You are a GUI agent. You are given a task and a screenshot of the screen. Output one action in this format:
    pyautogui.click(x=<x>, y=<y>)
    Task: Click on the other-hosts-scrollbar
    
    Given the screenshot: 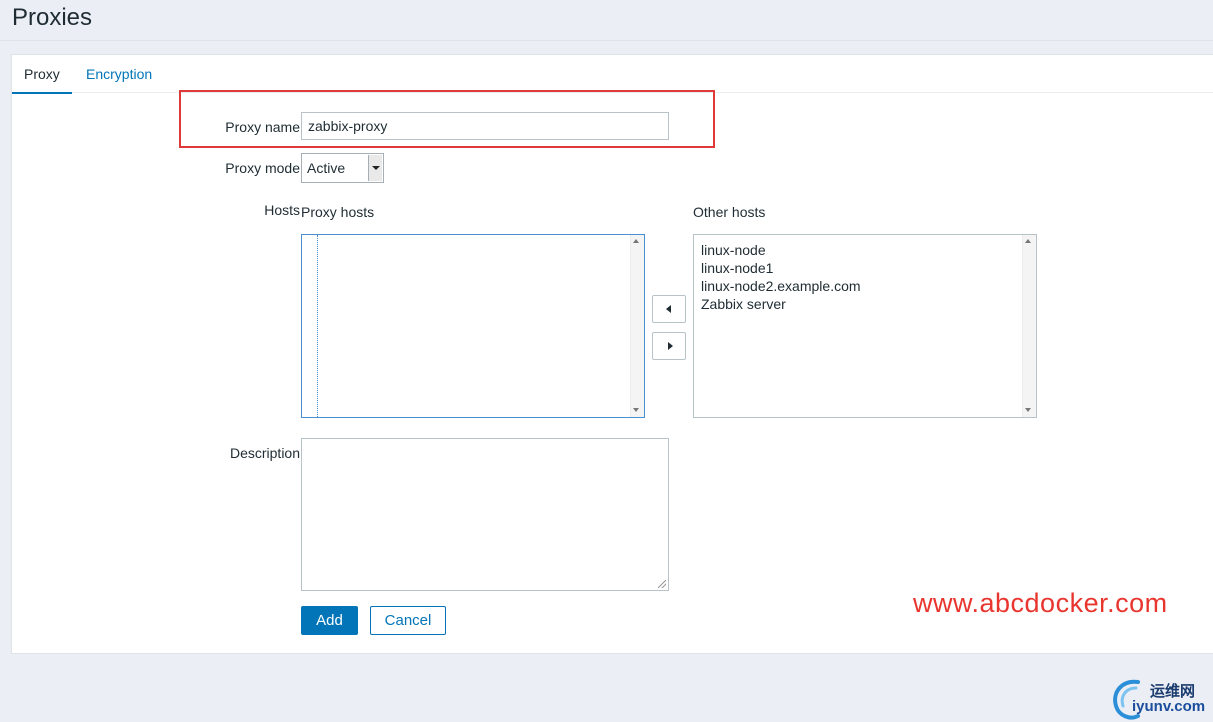 What is the action you would take?
    pyautogui.click(x=1029, y=326)
    